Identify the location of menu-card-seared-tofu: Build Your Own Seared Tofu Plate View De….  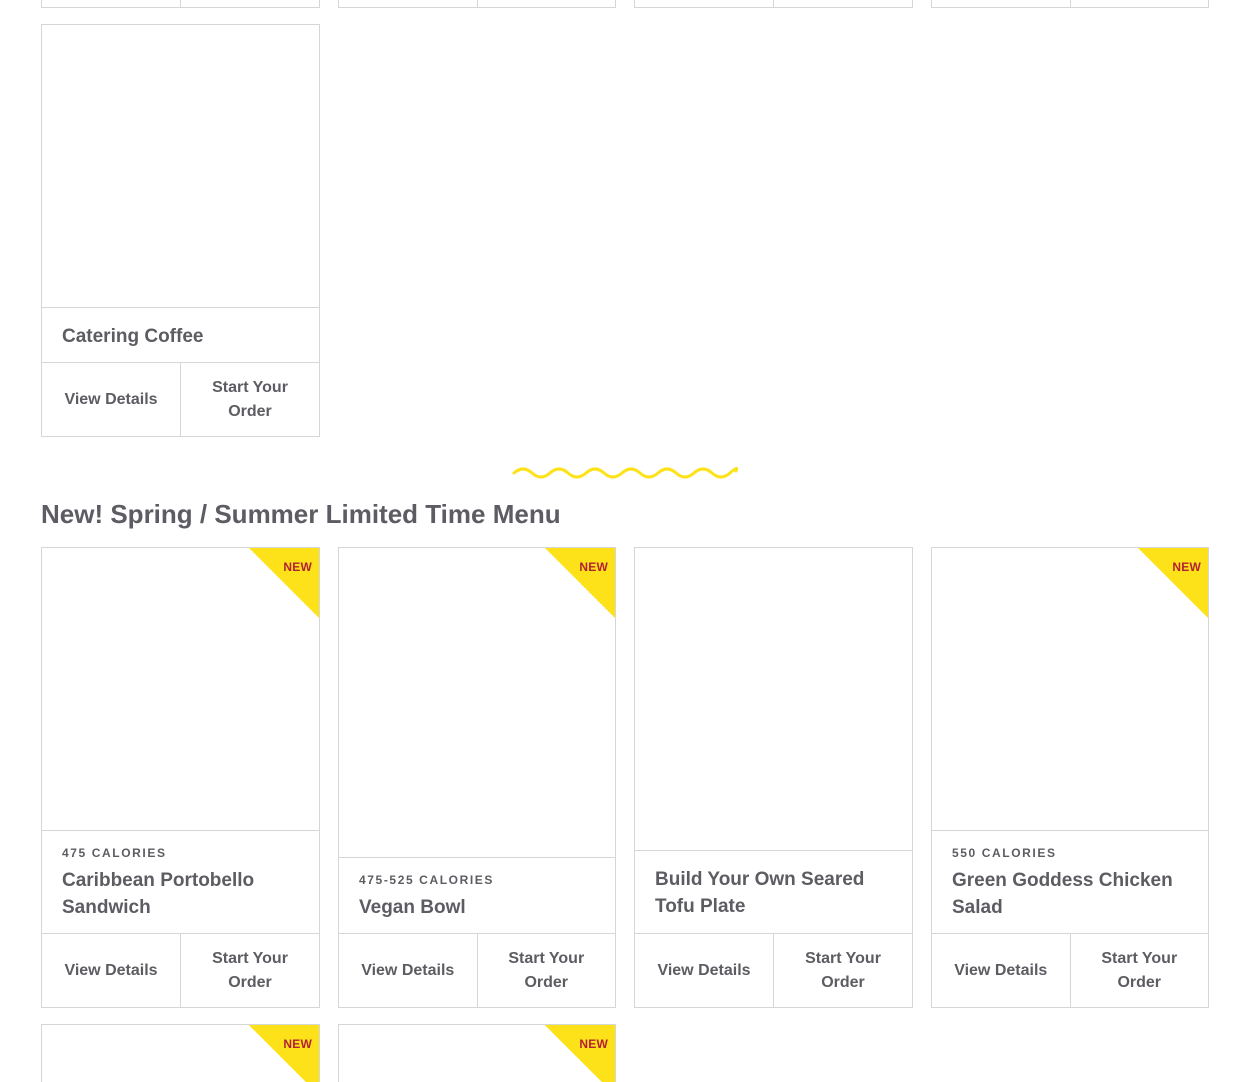
(773, 777).